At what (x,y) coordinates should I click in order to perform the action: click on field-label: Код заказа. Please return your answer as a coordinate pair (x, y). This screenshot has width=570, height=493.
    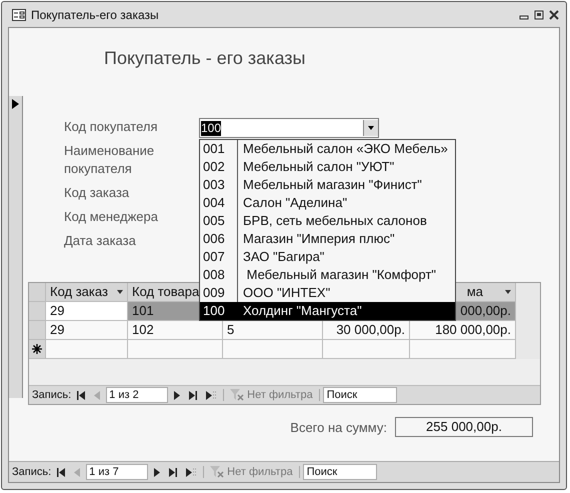
    Looking at the image, I should click on (97, 193).